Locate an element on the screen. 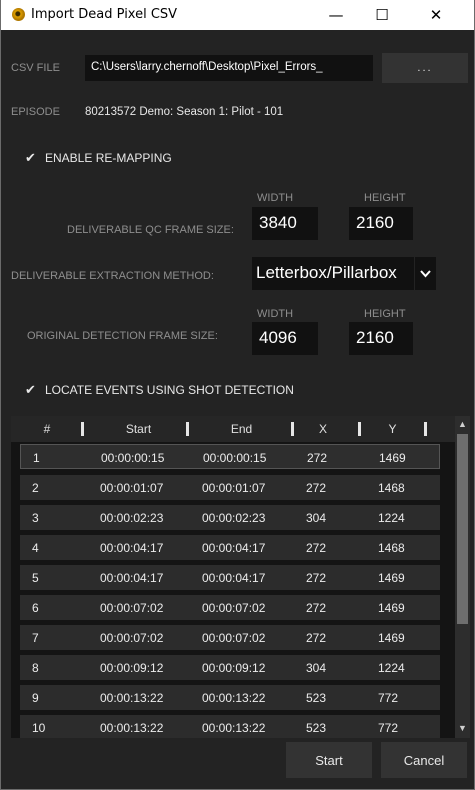 The width and height of the screenshot is (475, 790). episode-label: EPISODE is located at coordinates (35, 112).